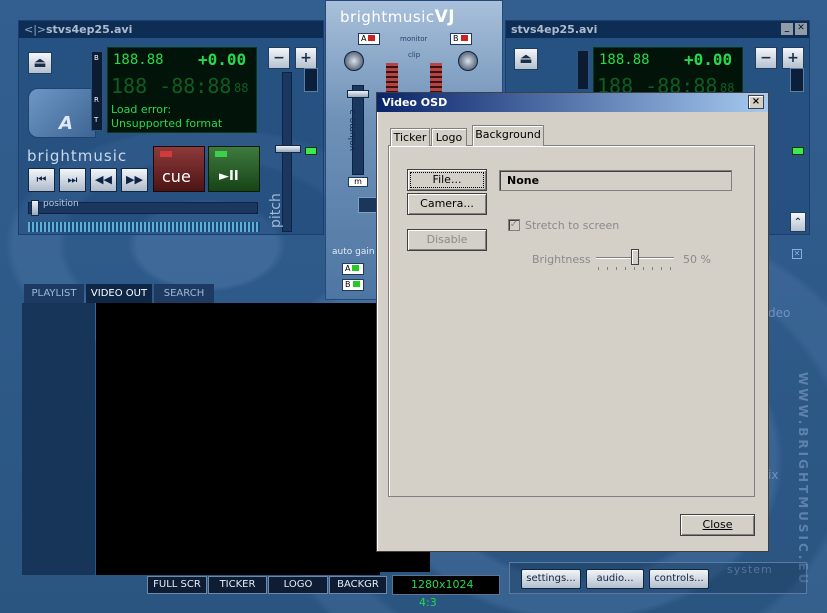 This screenshot has height=613, width=827. I want to click on auto-gain-a-label: A, so click(348, 268).